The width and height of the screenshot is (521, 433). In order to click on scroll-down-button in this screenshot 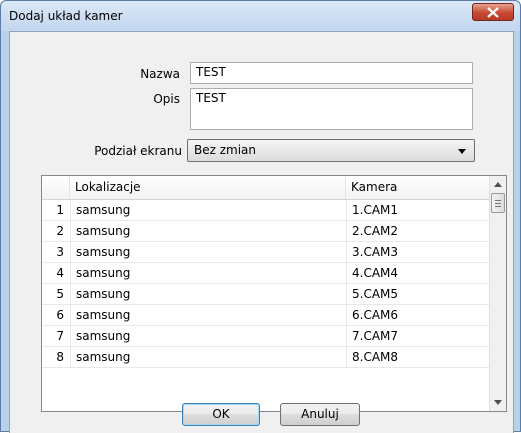, I will do `click(498, 402)`.